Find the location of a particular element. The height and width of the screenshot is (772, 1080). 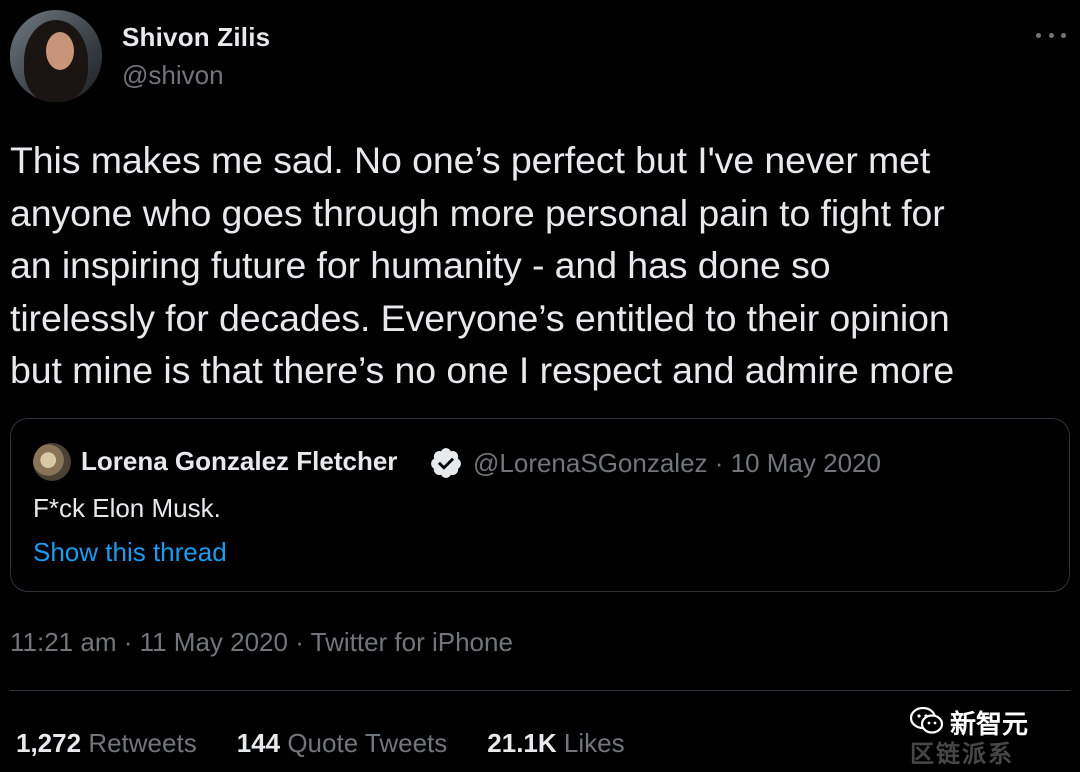

likes-label: Likes is located at coordinates (594, 743).